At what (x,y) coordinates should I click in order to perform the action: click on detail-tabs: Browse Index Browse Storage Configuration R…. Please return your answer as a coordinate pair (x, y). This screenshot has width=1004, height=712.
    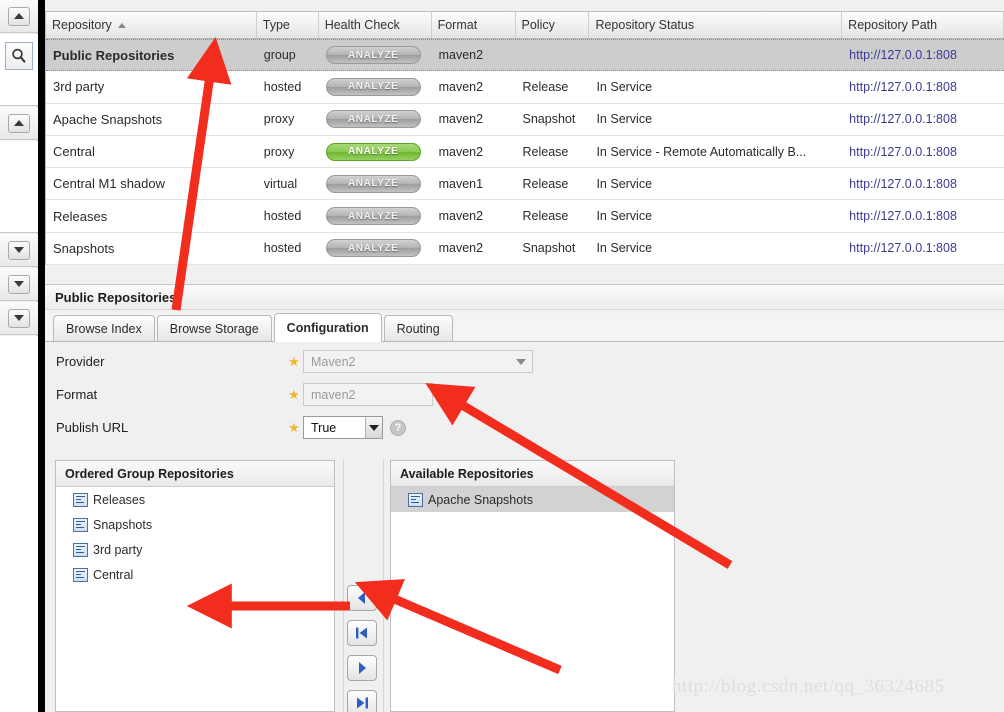
    Looking at the image, I should click on (524, 327).